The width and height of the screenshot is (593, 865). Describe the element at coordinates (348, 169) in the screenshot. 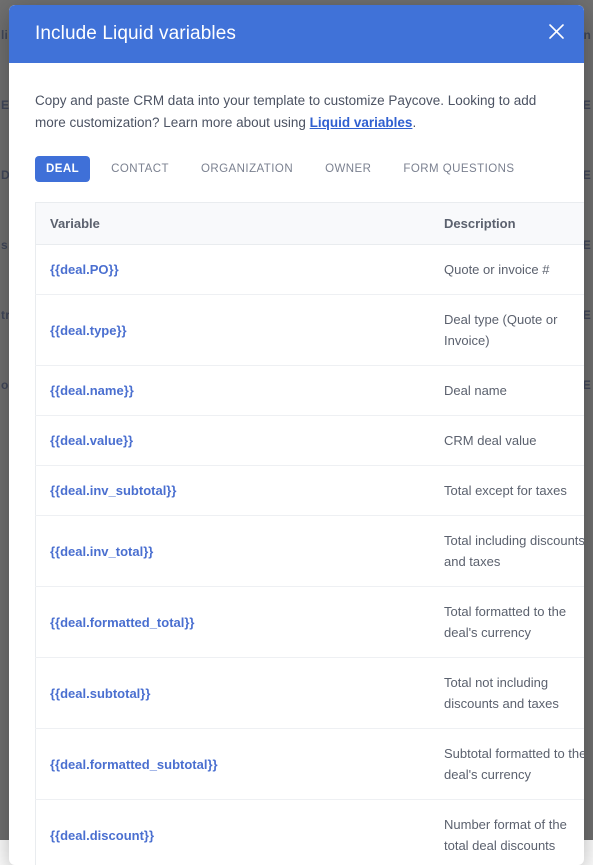

I see `tab-owner: OWNER` at that location.